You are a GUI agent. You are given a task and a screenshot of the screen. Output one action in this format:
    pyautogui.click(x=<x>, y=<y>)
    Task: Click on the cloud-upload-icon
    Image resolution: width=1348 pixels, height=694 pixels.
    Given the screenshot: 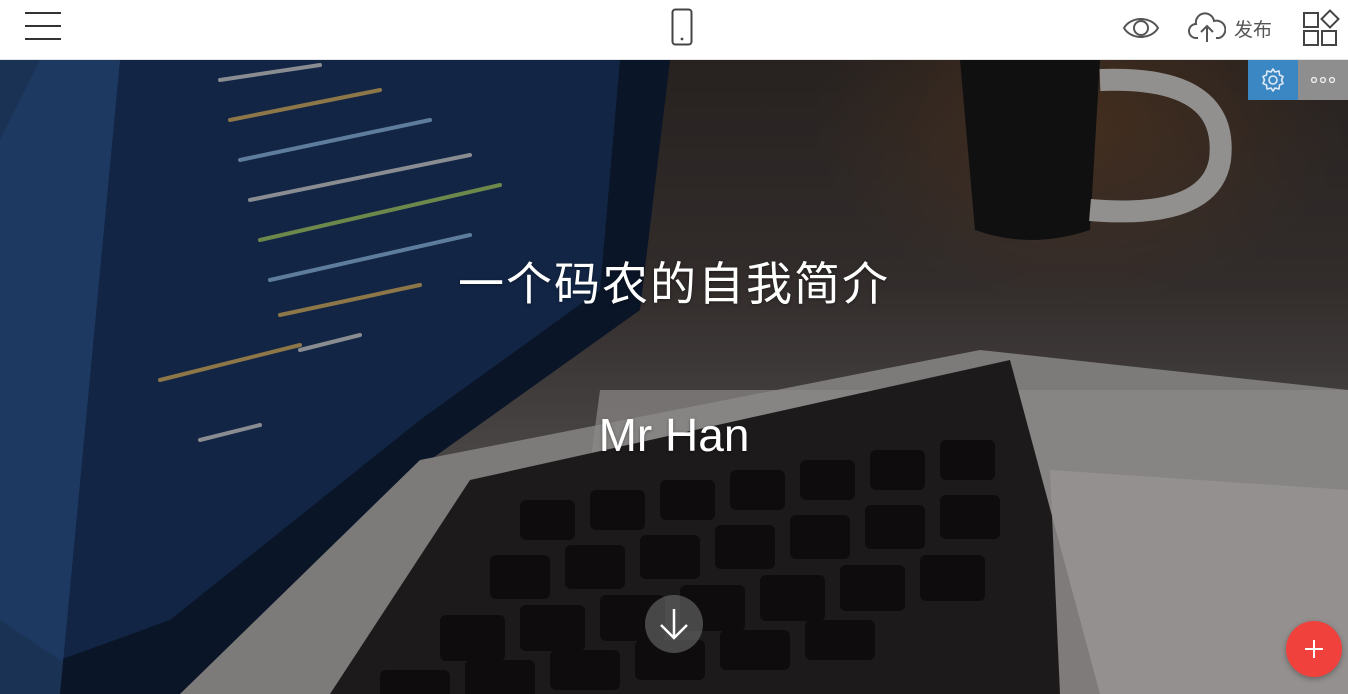 What is the action you would take?
    pyautogui.click(x=1207, y=27)
    